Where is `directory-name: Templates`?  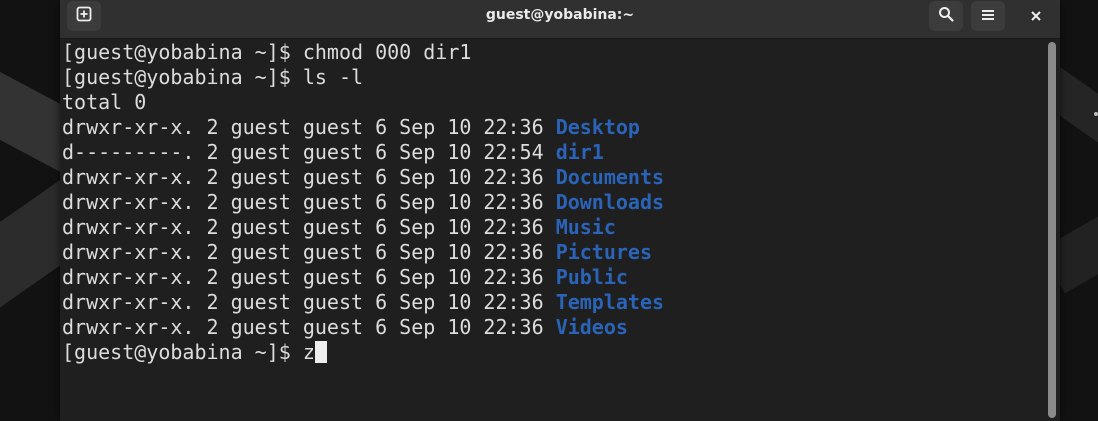 directory-name: Templates is located at coordinates (610, 302).